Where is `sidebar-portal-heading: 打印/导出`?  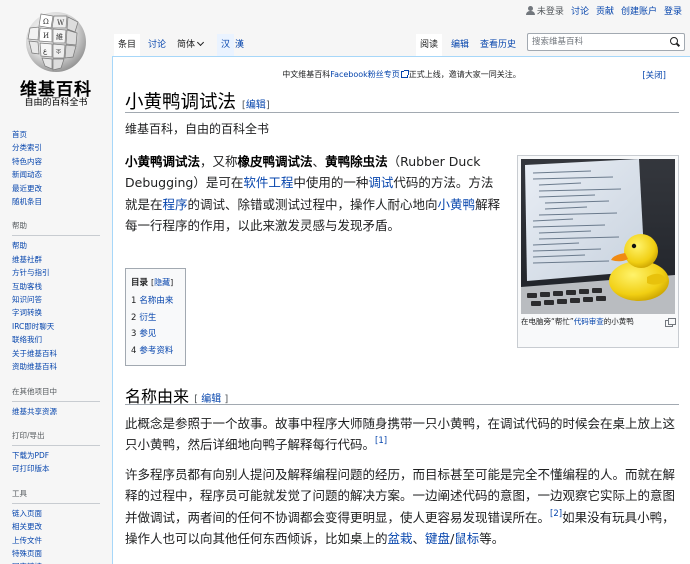
sidebar-portal-heading: 打印/导出 is located at coordinates (56, 438).